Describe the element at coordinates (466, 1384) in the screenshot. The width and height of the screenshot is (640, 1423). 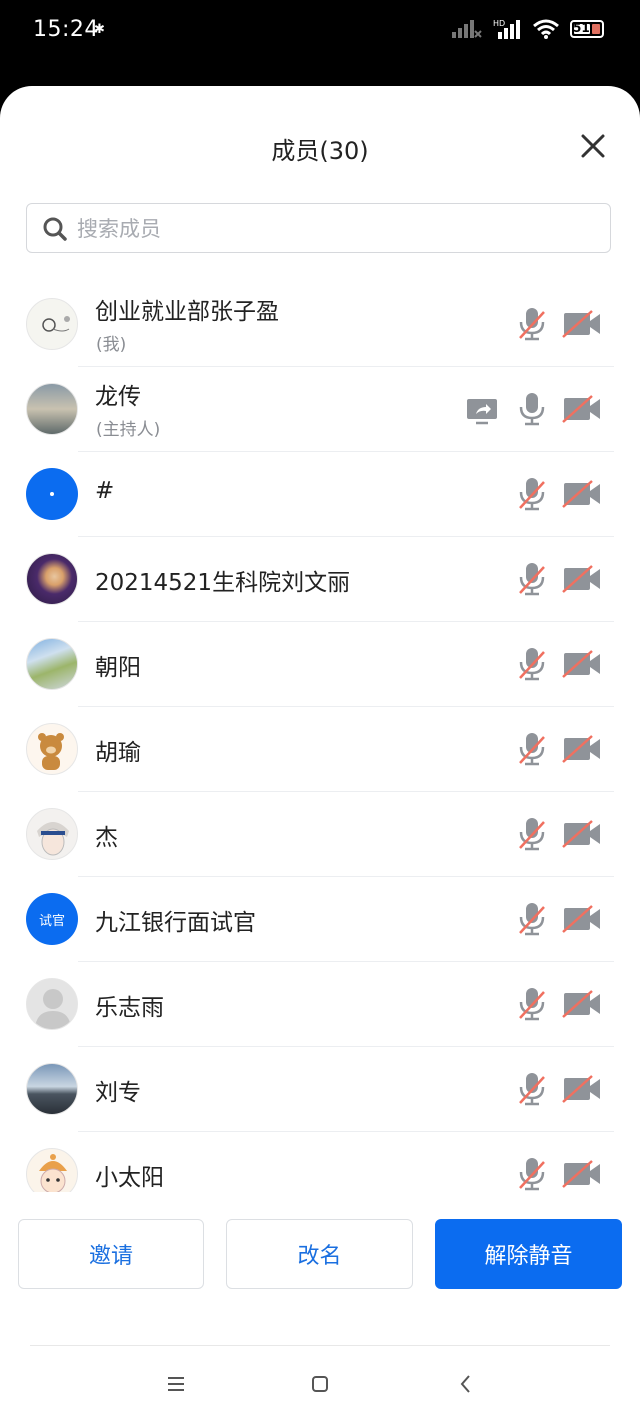
I see `back-icon` at that location.